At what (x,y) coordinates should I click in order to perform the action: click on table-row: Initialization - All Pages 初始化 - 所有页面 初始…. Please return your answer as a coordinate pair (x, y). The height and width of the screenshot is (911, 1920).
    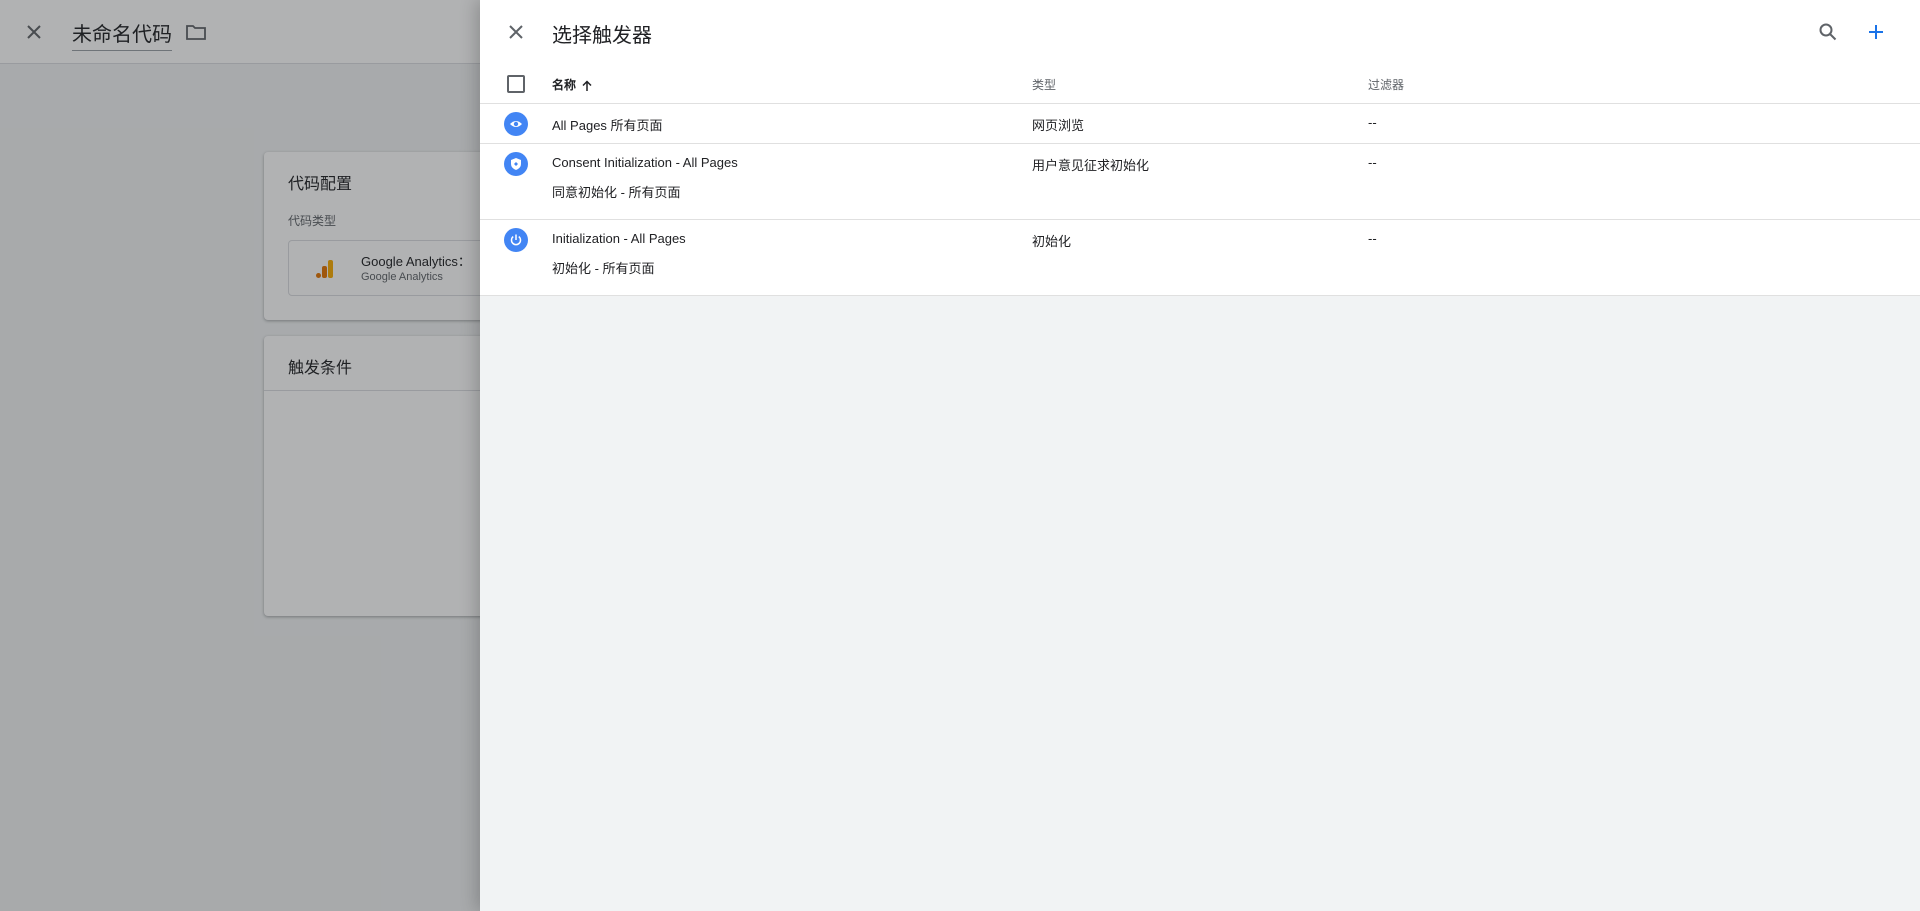
    Looking at the image, I should click on (1200, 258).